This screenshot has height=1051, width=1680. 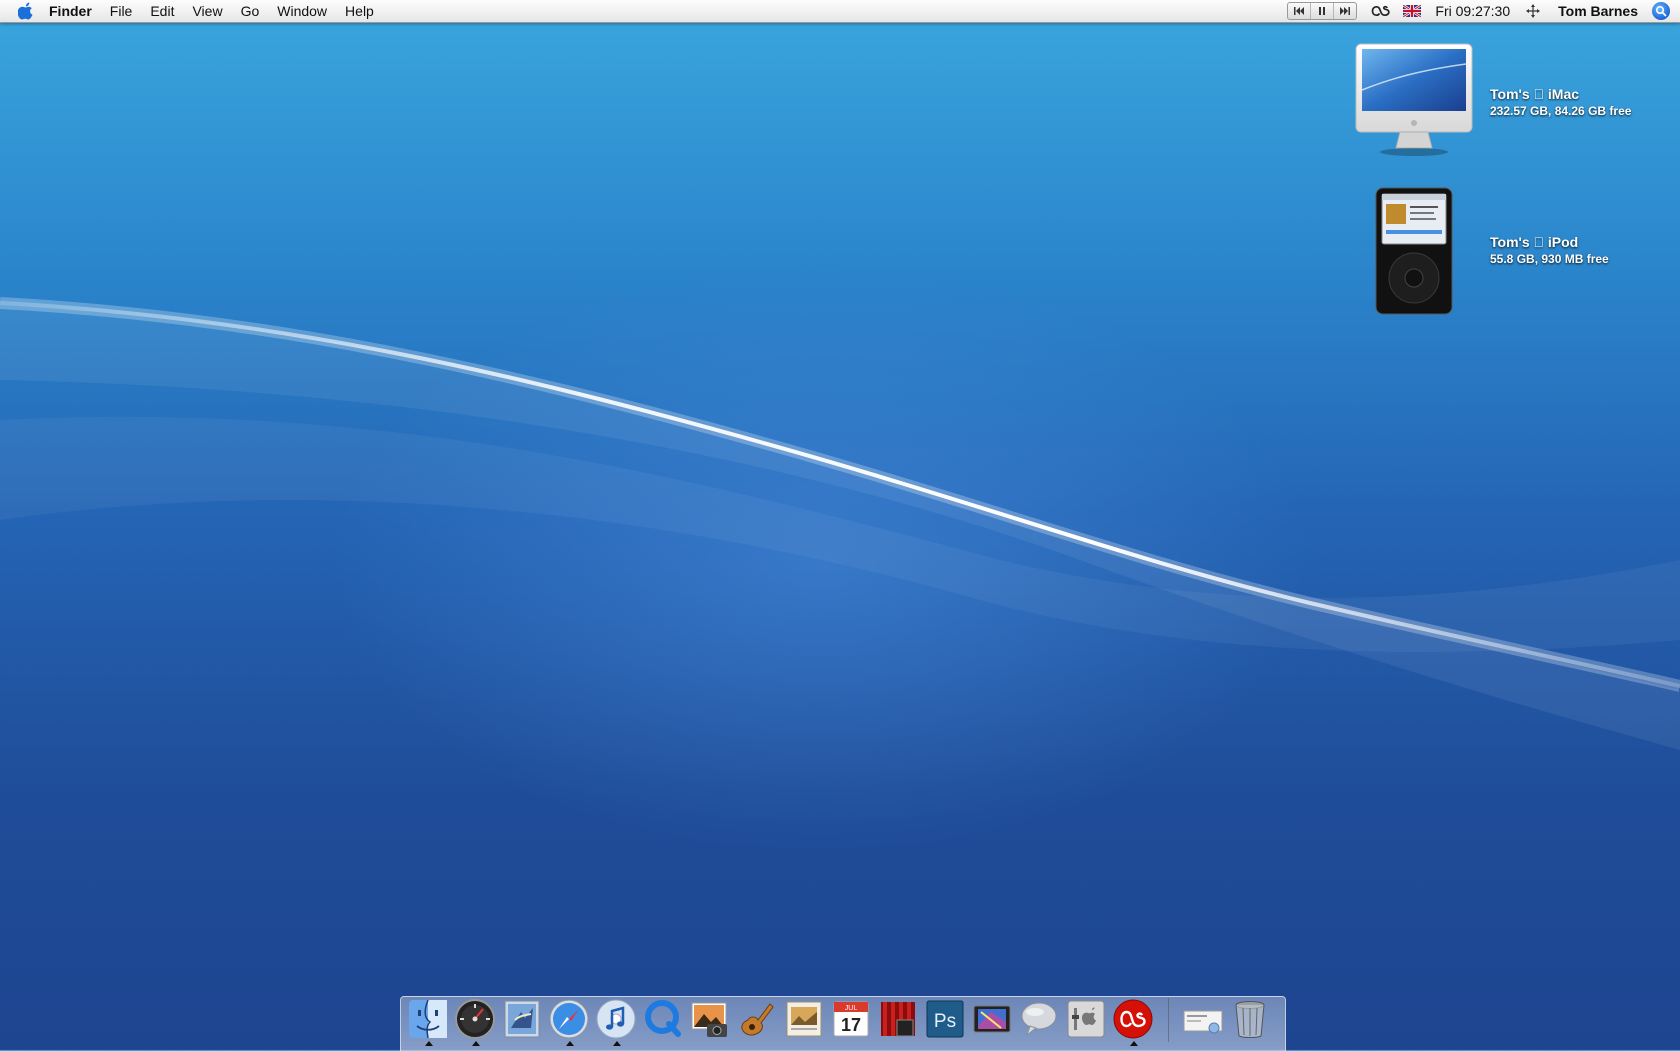 I want to click on spotlight-icon, so click(x=1661, y=11).